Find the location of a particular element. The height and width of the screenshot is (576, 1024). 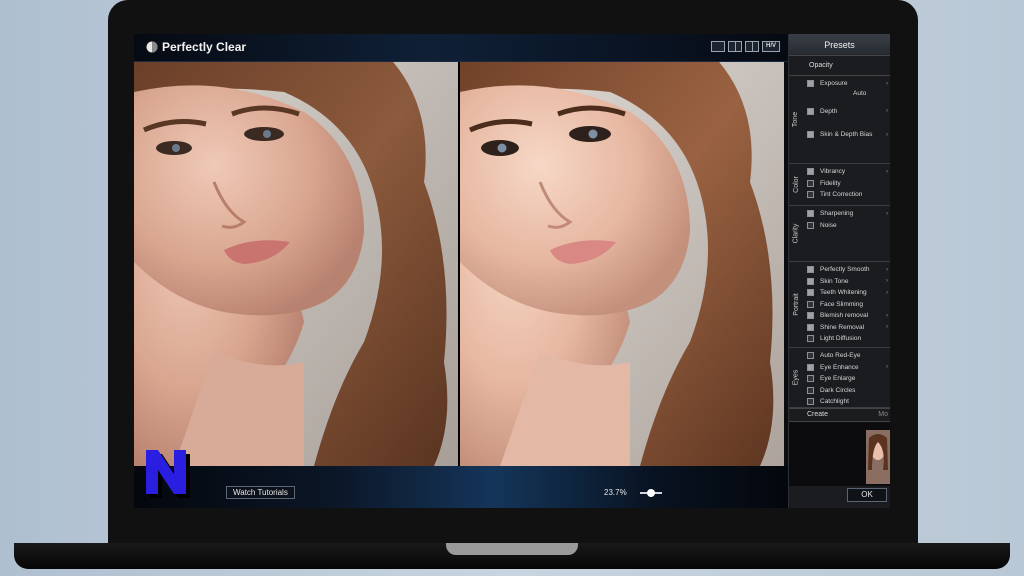

section-label-clarity: Clarity is located at coordinates (796, 233).